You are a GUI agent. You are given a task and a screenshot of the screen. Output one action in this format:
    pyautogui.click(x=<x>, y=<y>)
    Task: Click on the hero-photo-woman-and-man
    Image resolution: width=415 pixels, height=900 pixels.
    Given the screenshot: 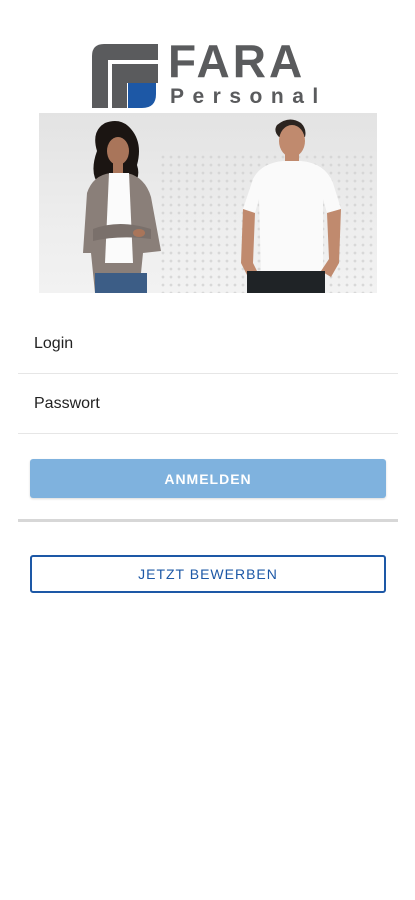 What is the action you would take?
    pyautogui.click(x=230, y=206)
    